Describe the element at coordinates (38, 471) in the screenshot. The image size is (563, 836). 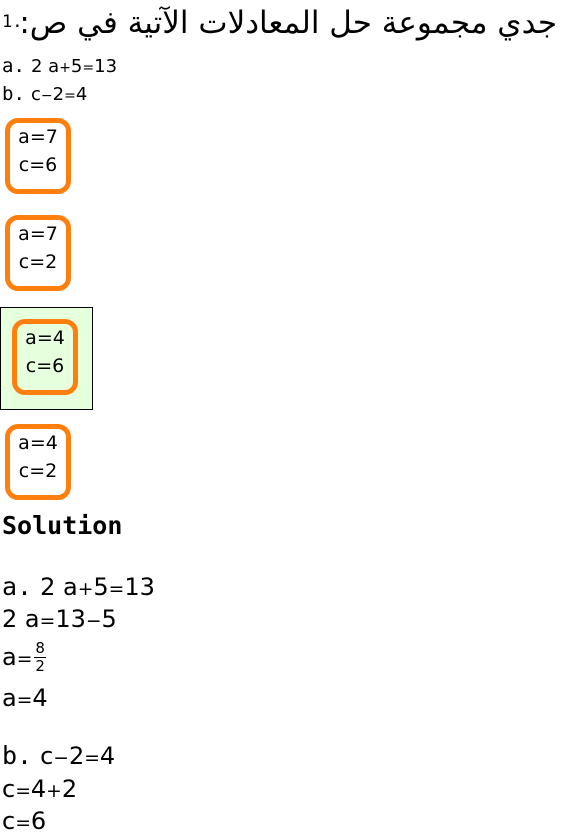
I see `option-4-c: c=2` at that location.